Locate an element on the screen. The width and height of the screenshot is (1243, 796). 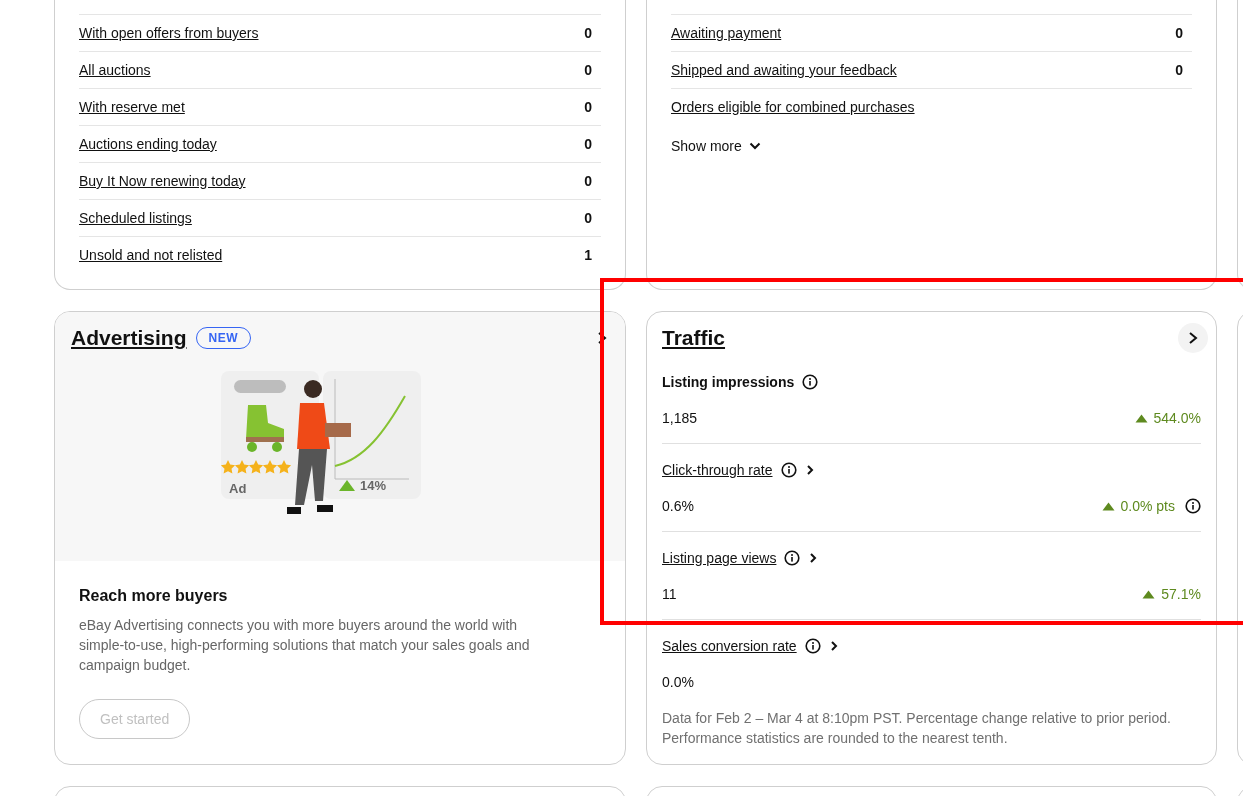
change-text: 544.0% is located at coordinates (1177, 418).